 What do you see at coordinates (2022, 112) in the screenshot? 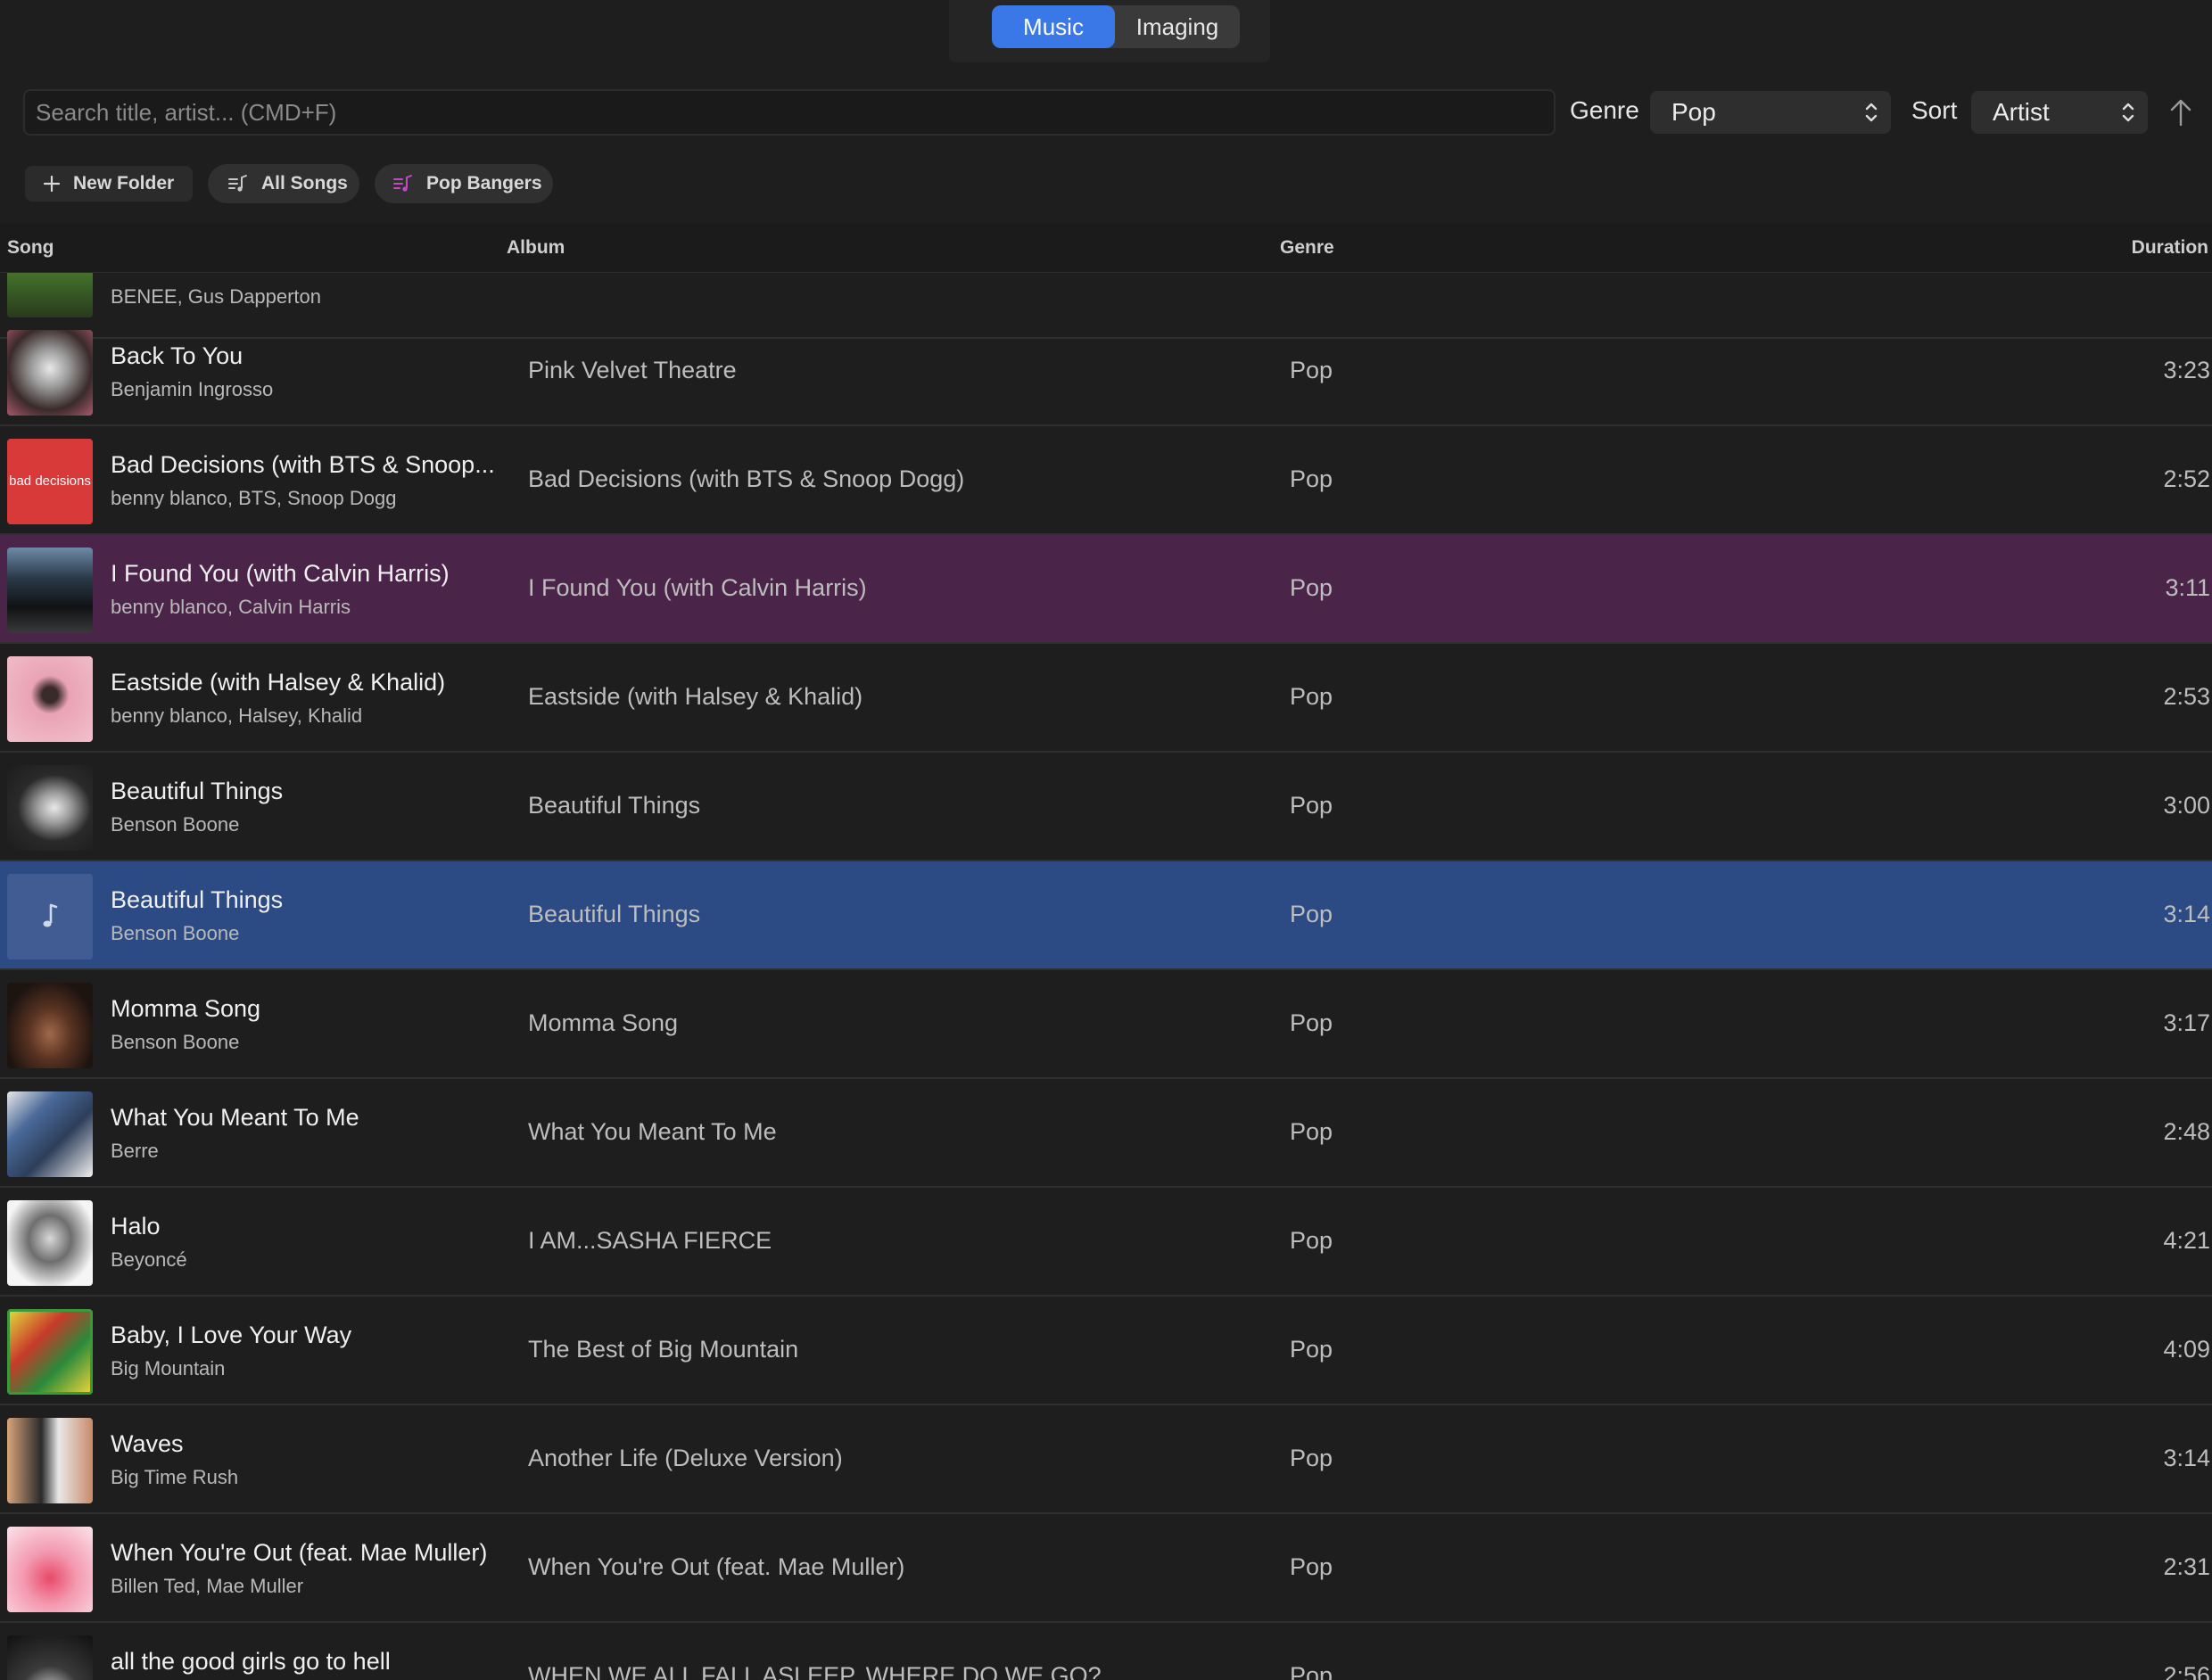
I see `sort-select-value: Artist` at bounding box center [2022, 112].